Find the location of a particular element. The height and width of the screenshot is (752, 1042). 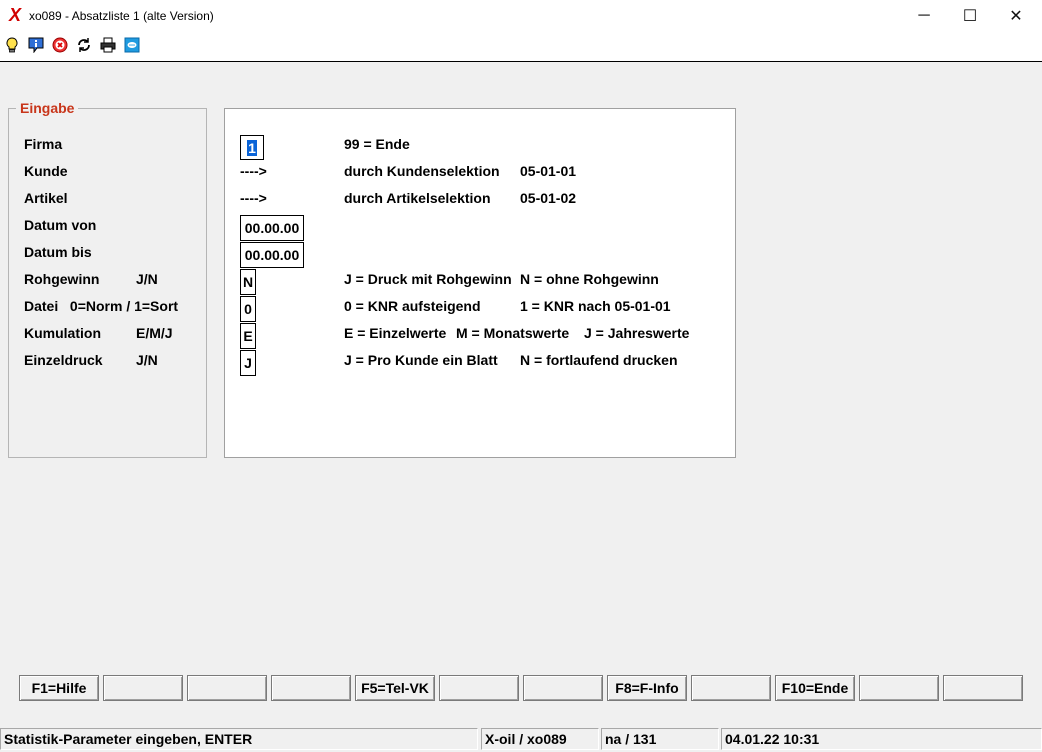

minimize-button: ─ is located at coordinates (924, 15).